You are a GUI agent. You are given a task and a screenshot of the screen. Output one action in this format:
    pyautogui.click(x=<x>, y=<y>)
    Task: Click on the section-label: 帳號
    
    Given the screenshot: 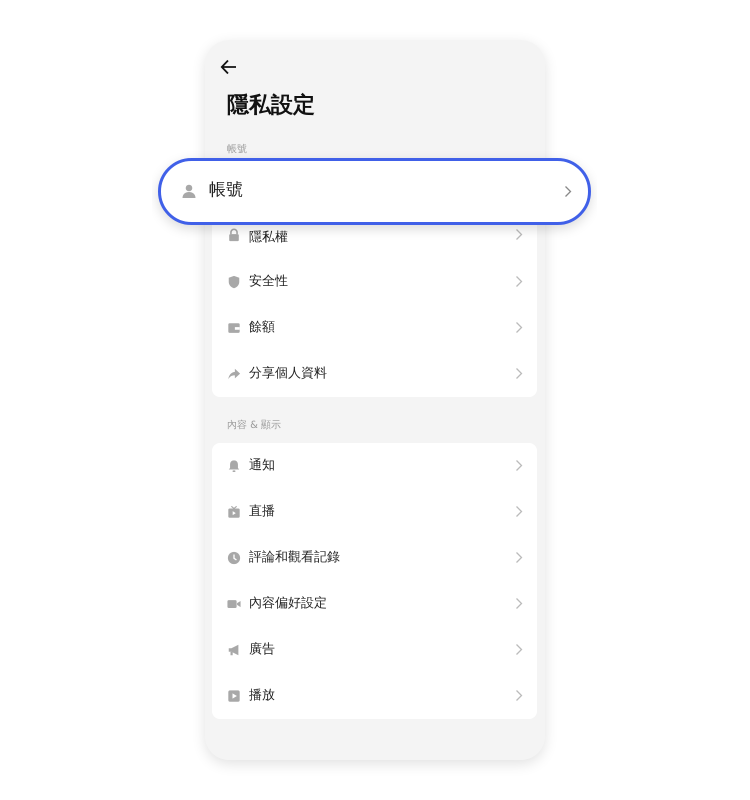 What is the action you would take?
    pyautogui.click(x=237, y=149)
    